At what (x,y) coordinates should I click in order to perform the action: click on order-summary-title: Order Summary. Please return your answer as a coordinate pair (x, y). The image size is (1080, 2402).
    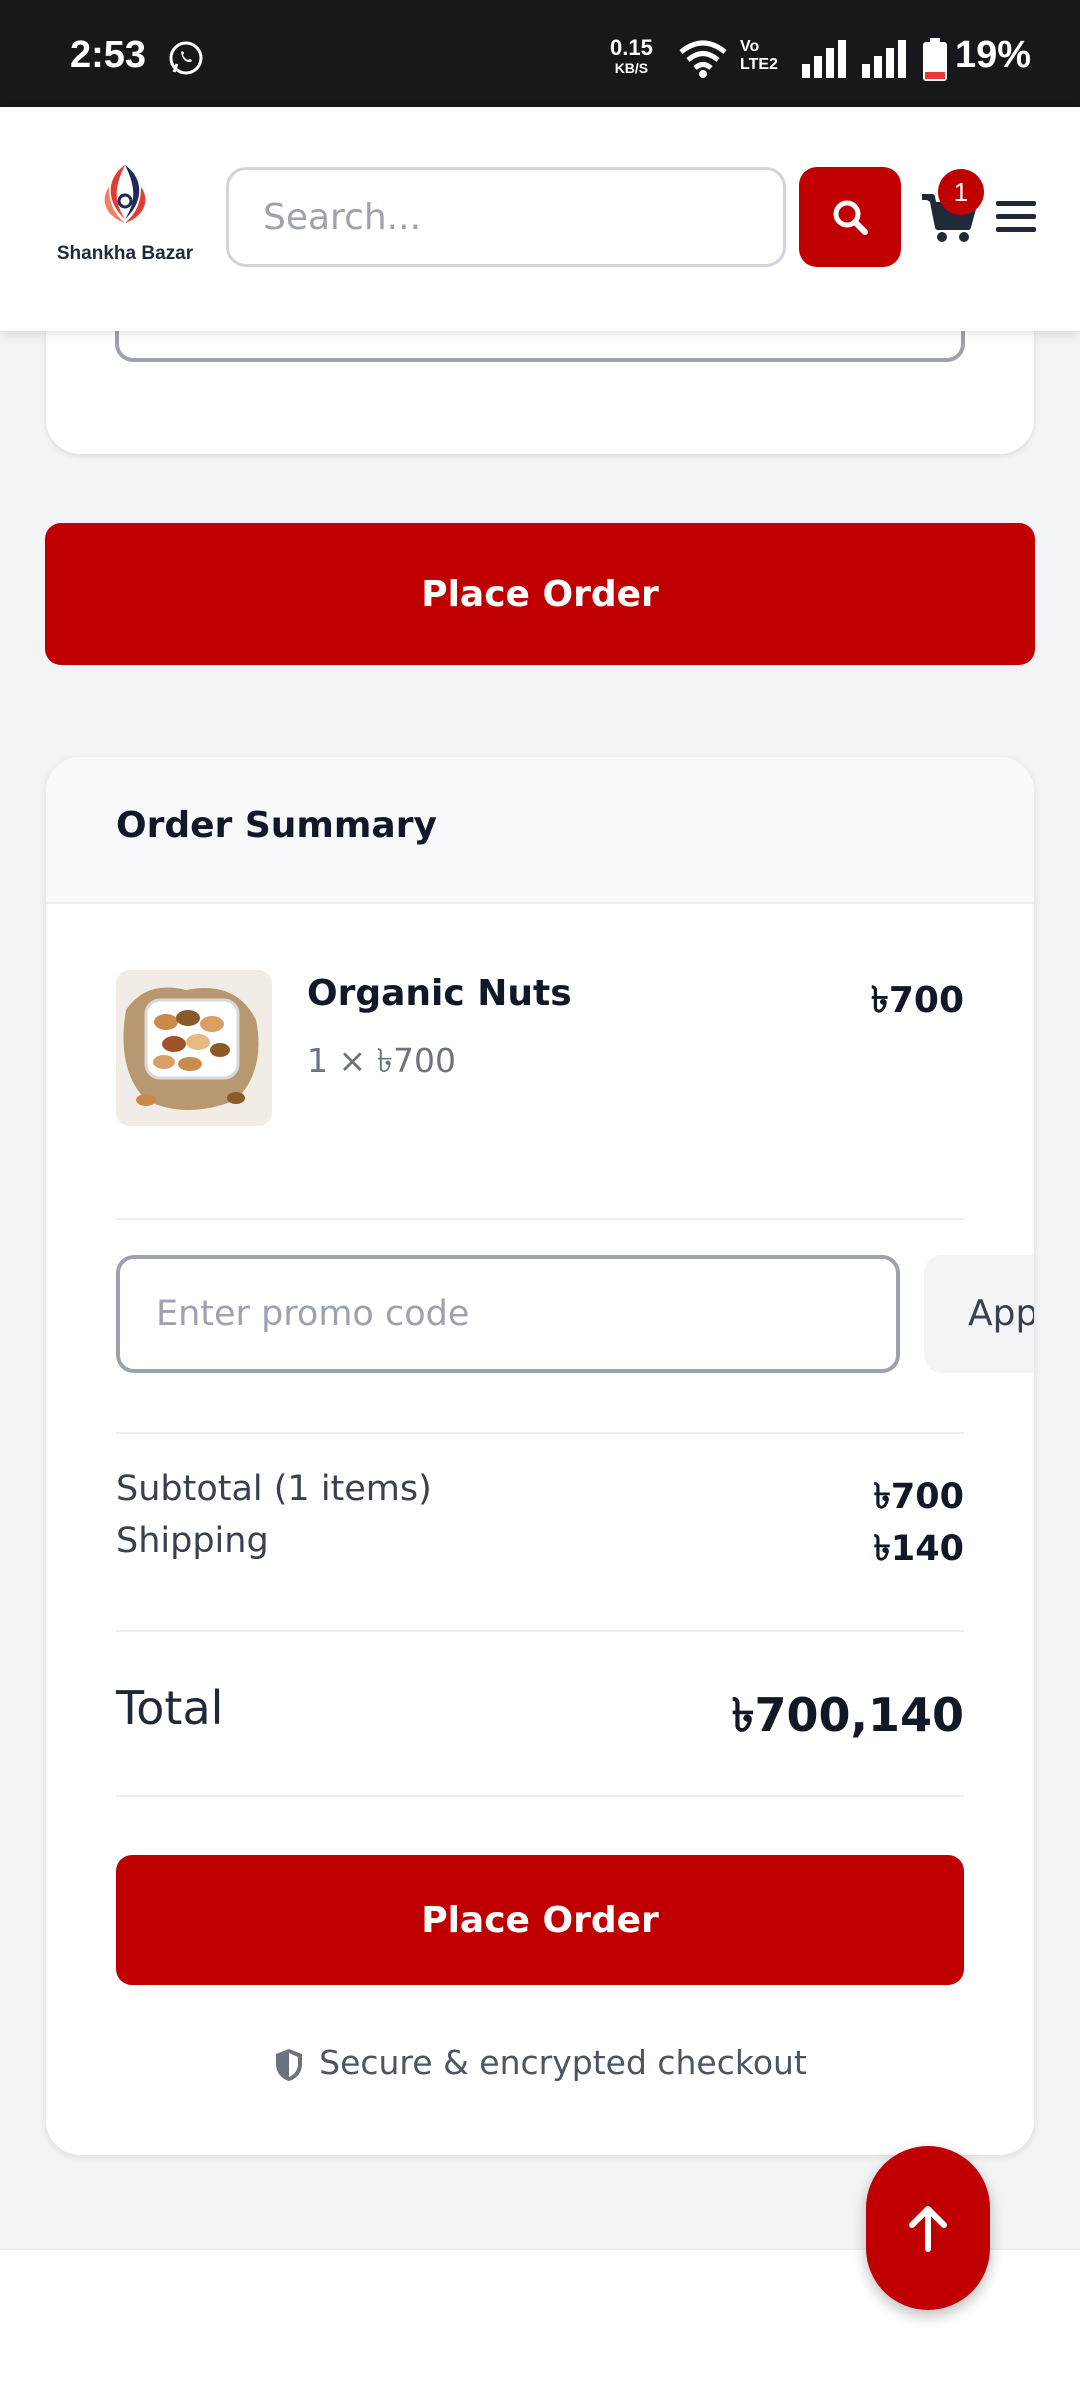
    Looking at the image, I should click on (276, 825).